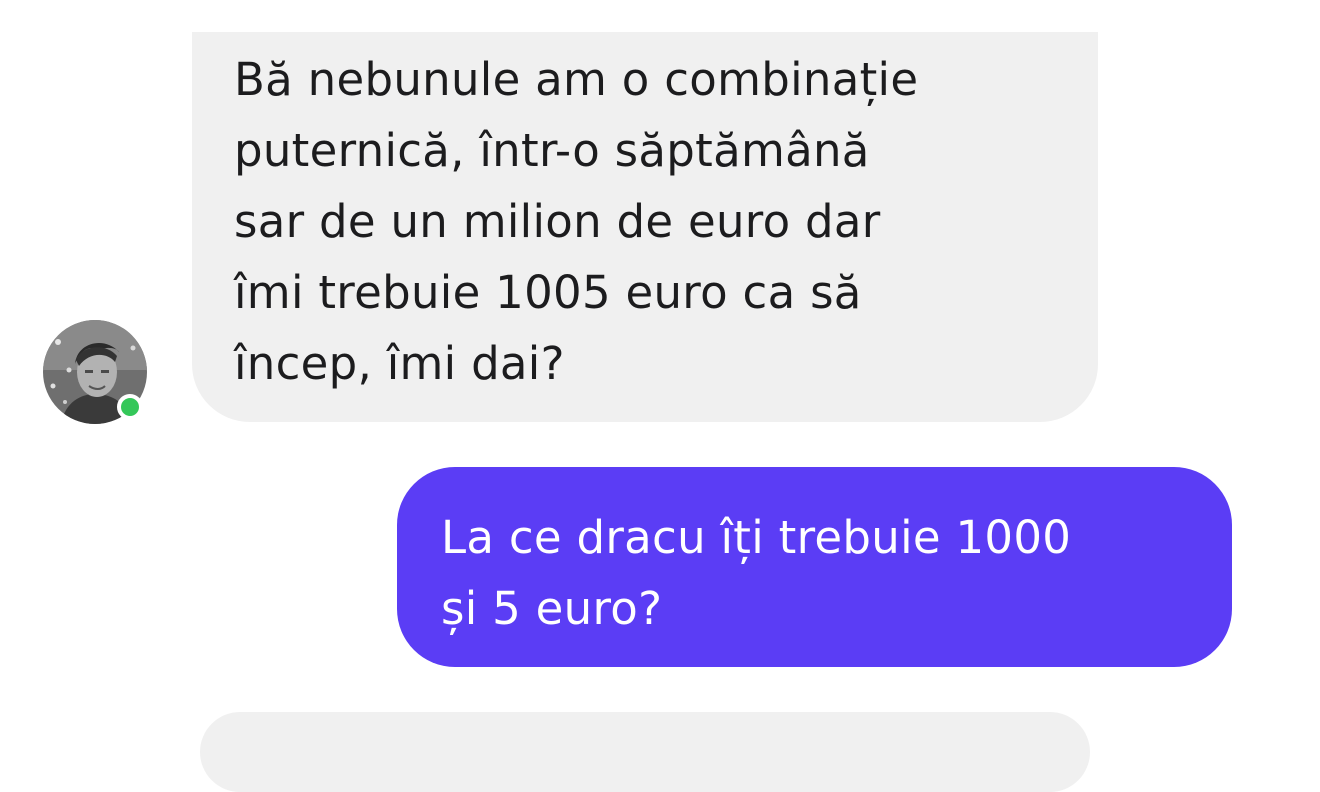 The image size is (1320, 792). I want to click on message-line: sar de un milion de euro dar, so click(557, 221).